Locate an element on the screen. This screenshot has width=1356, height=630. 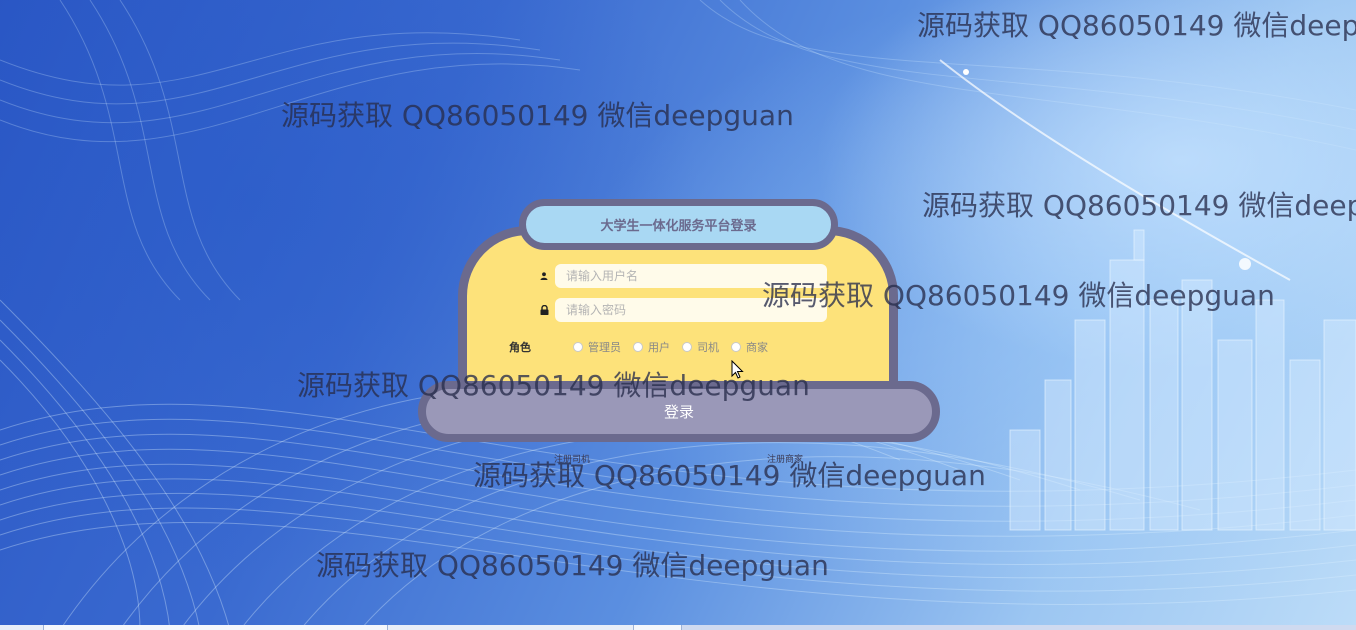
role-option-merchant: 商家 is located at coordinates (749, 347).